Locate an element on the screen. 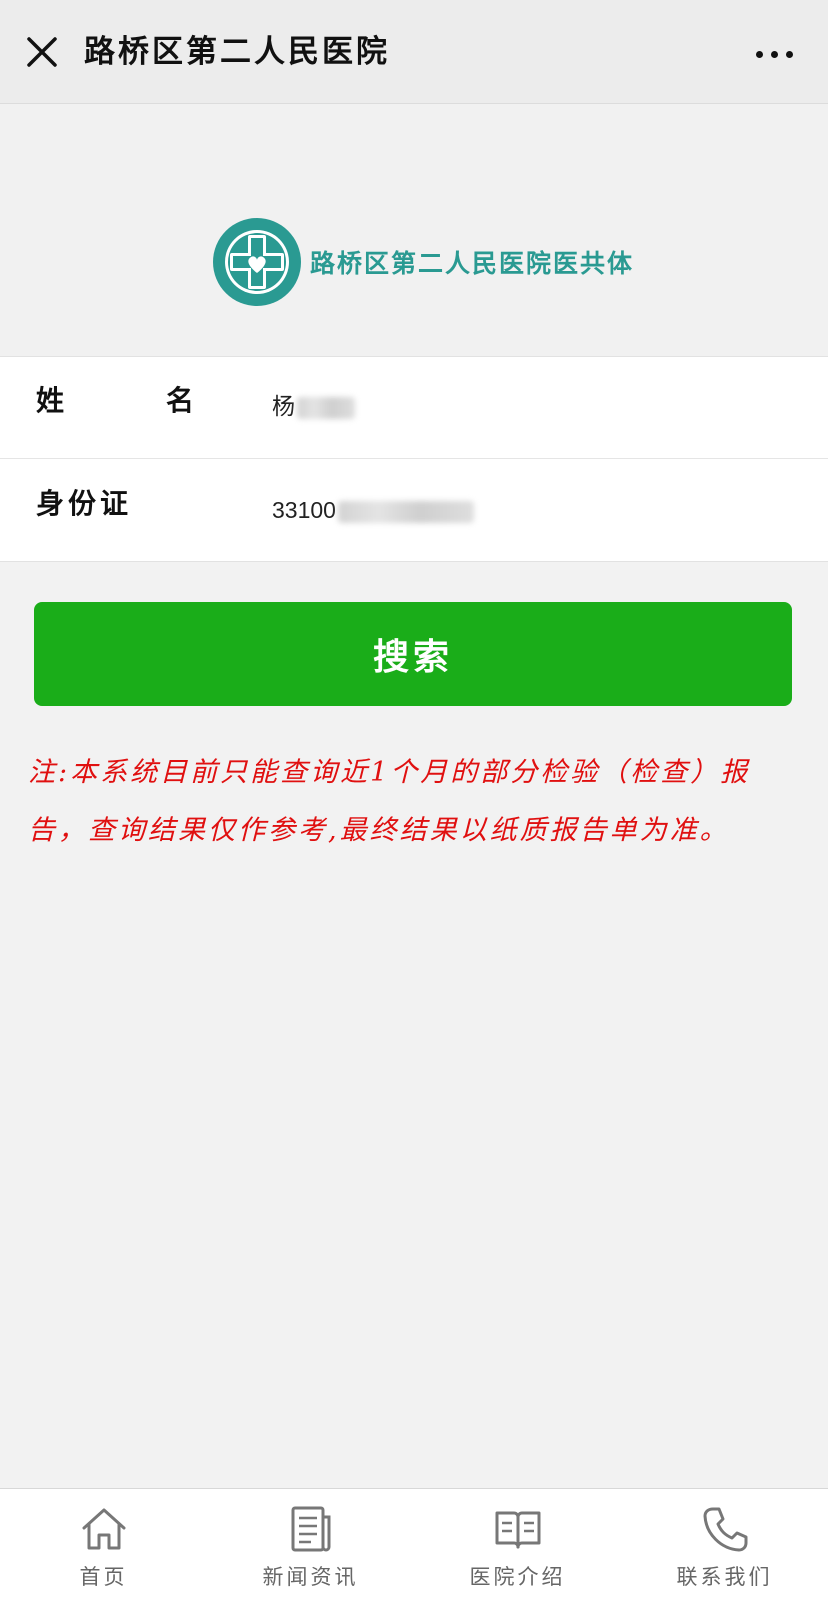  id-row: 身份证 33100 is located at coordinates (414, 511).